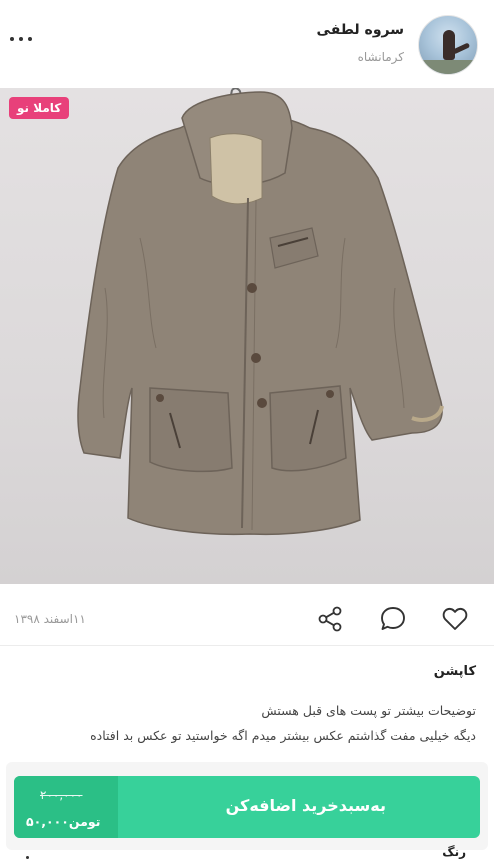 This screenshot has width=494, height=863. I want to click on price-currency: تومن, so click(84, 821).